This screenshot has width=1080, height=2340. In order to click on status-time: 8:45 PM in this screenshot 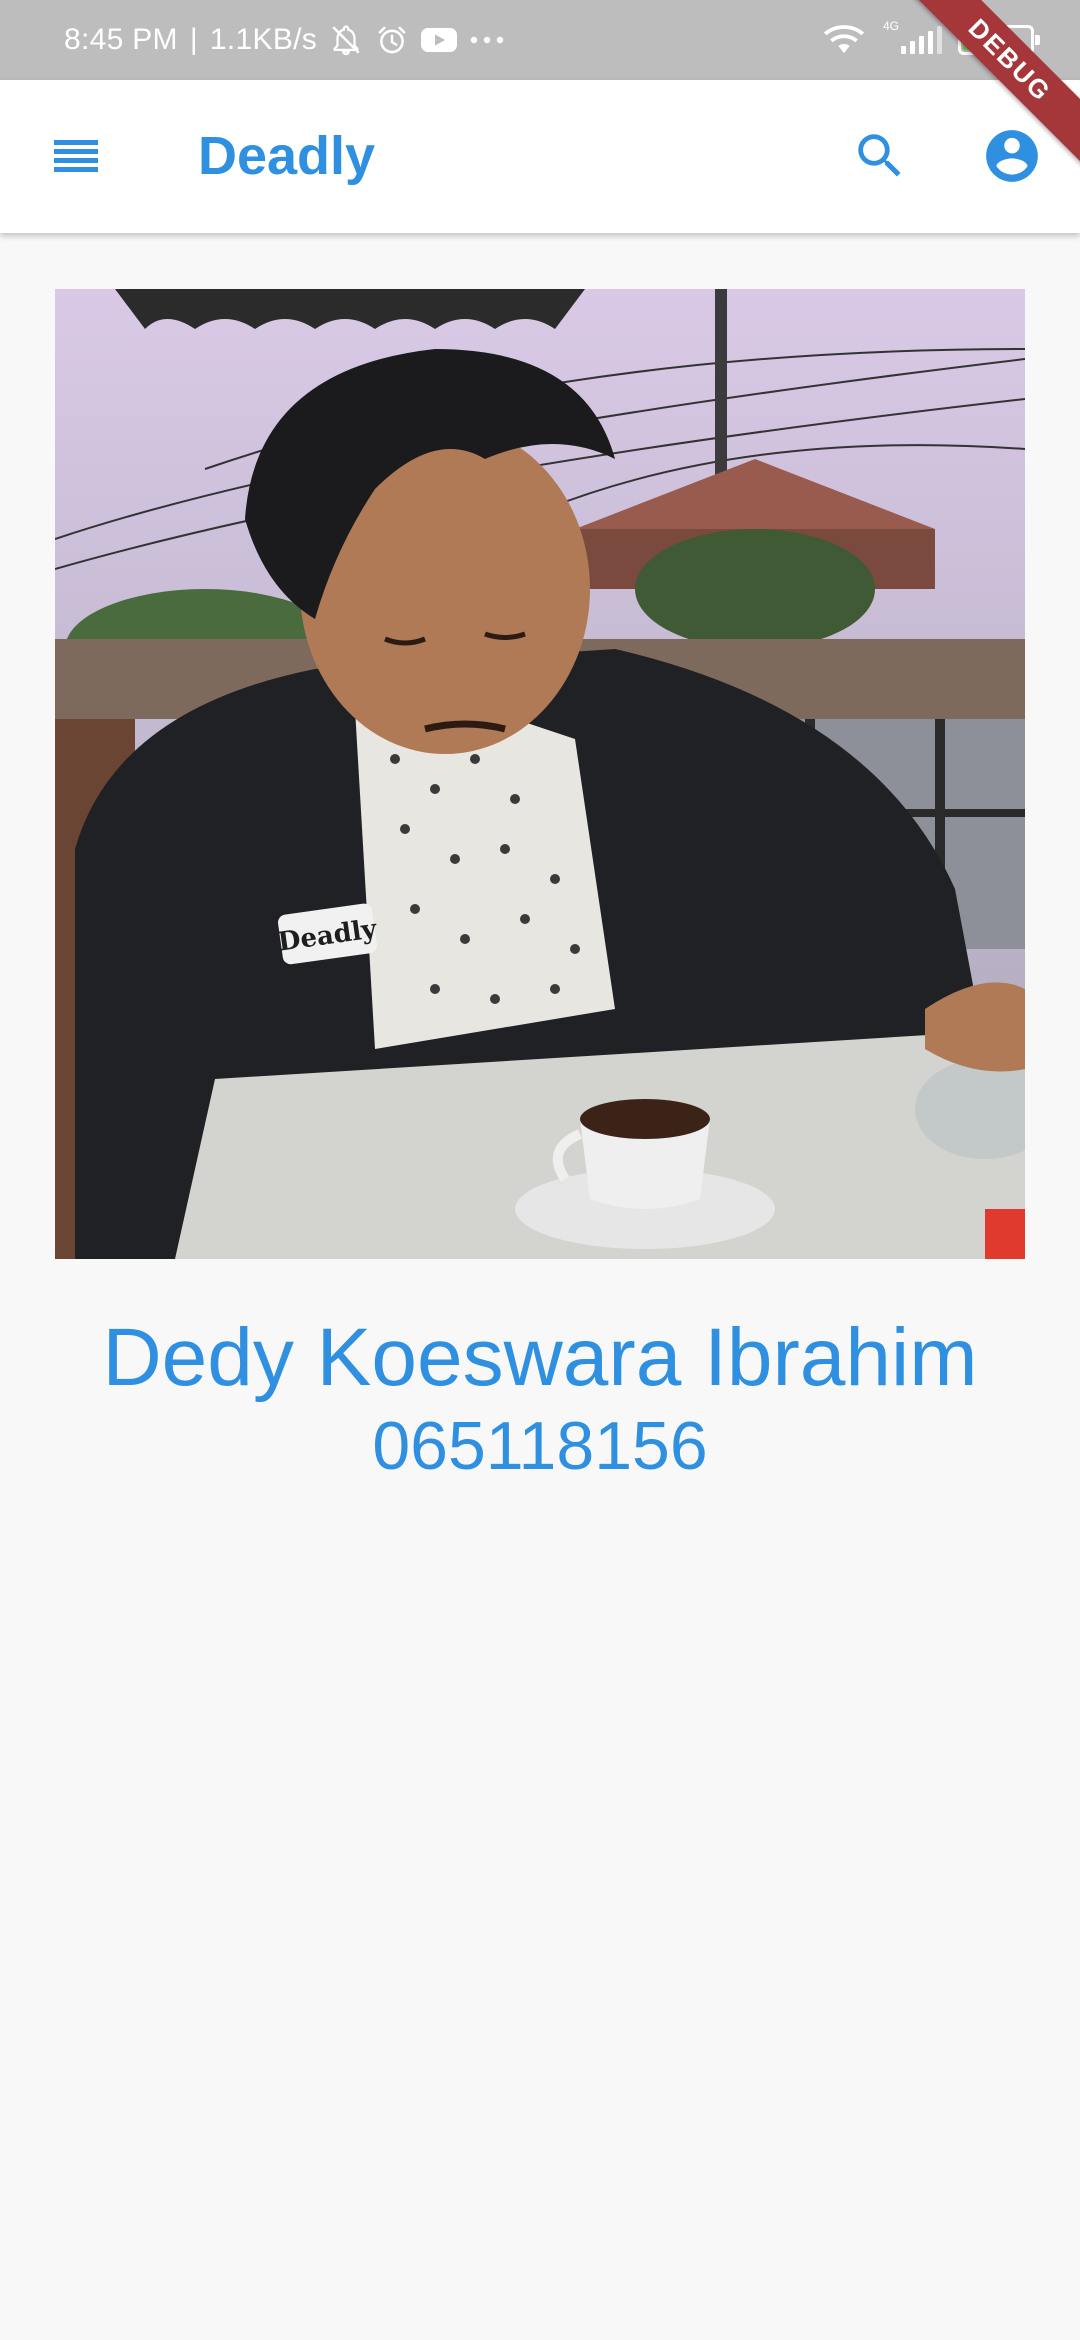, I will do `click(121, 39)`.